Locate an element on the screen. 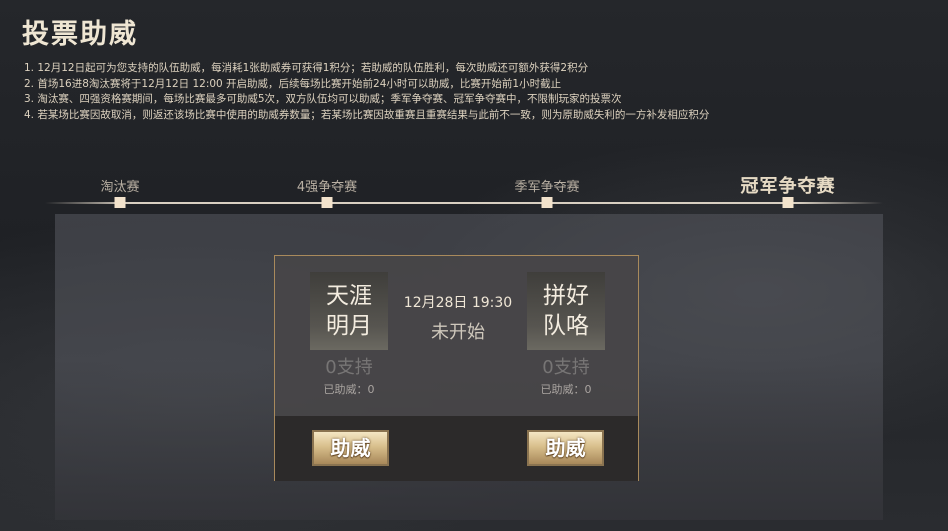 Image resolution: width=948 pixels, height=531 pixels. match-time: 12月28日 19:30 is located at coordinates (458, 303).